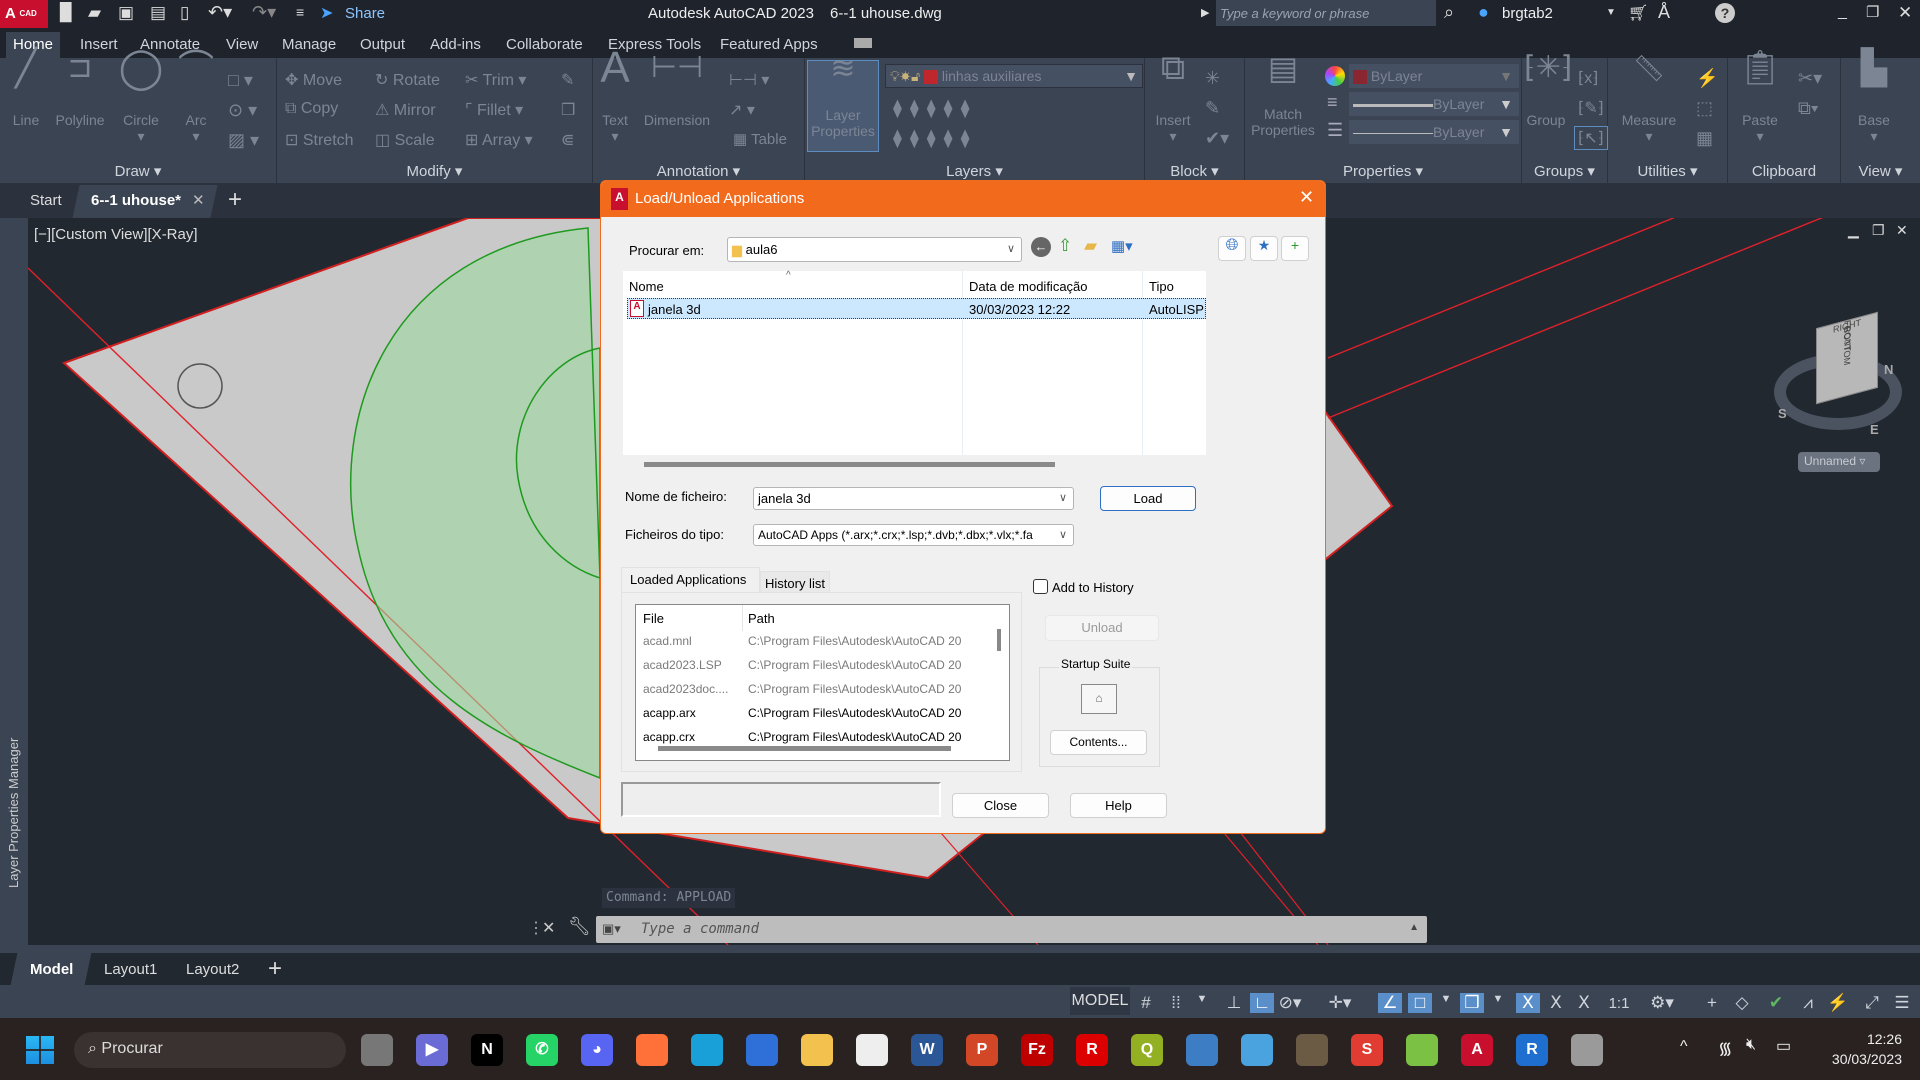 The height and width of the screenshot is (1080, 1920). I want to click on match-properties-tool: ▤ Match Properties, so click(1283, 95).